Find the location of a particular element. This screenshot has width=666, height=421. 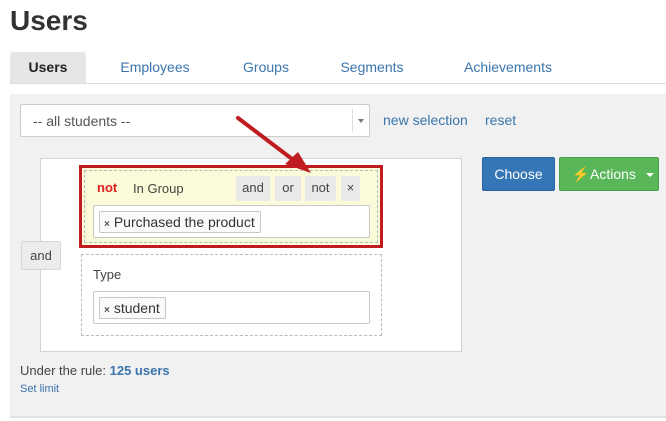

group-tag-input: × Purchased the product is located at coordinates (231, 221).